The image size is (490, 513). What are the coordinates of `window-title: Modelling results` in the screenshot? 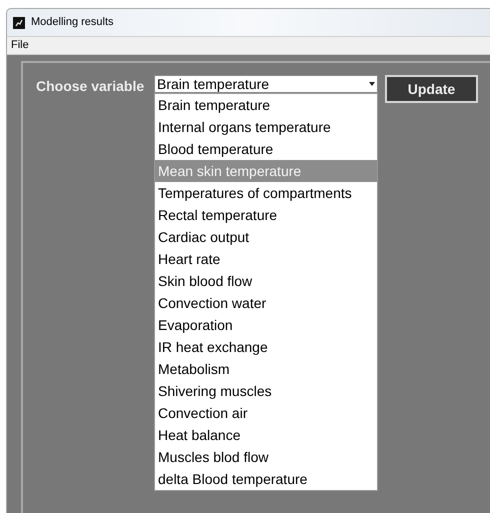 It's located at (72, 22).